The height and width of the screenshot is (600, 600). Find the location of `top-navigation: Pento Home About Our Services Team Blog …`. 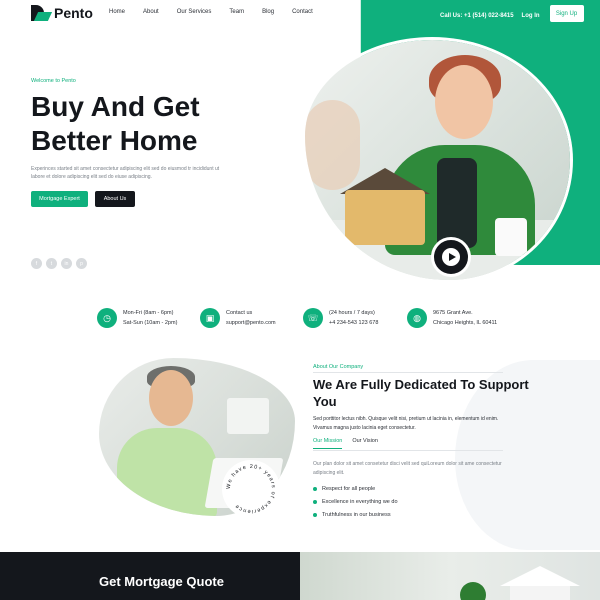

top-navigation: Pento Home About Our Services Team Blog … is located at coordinates (300, 13).